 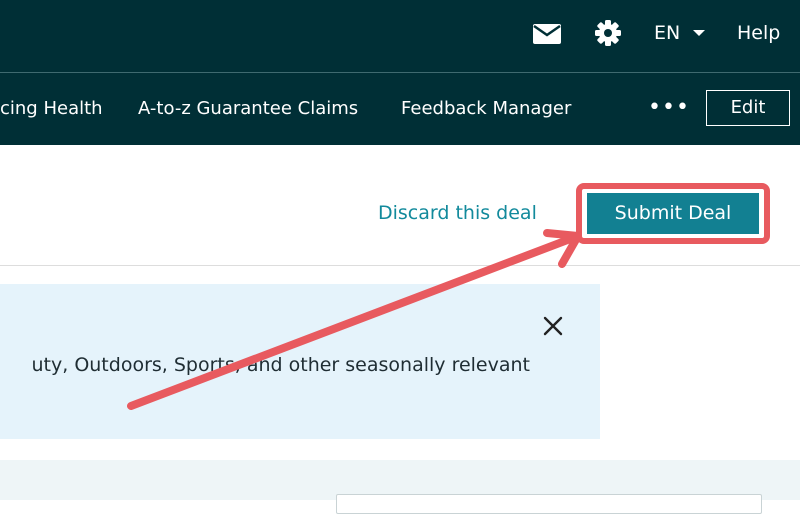 What do you see at coordinates (549, 504) in the screenshot?
I see `form-input` at bounding box center [549, 504].